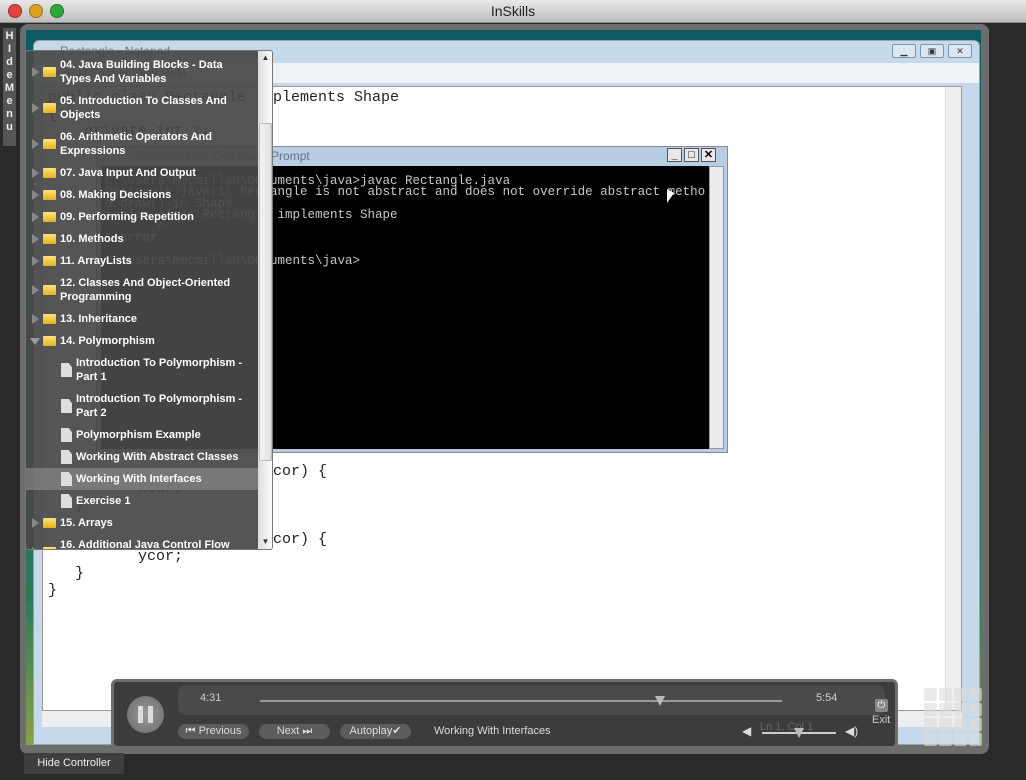  What do you see at coordinates (265, 292) in the screenshot?
I see `menu-scroll-thumb` at bounding box center [265, 292].